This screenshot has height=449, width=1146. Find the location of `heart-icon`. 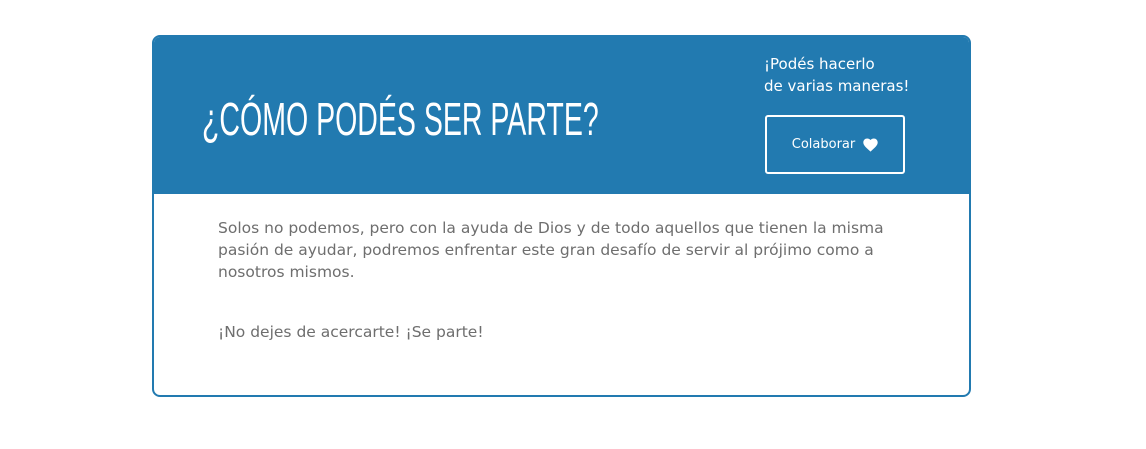

heart-icon is located at coordinates (870, 144).